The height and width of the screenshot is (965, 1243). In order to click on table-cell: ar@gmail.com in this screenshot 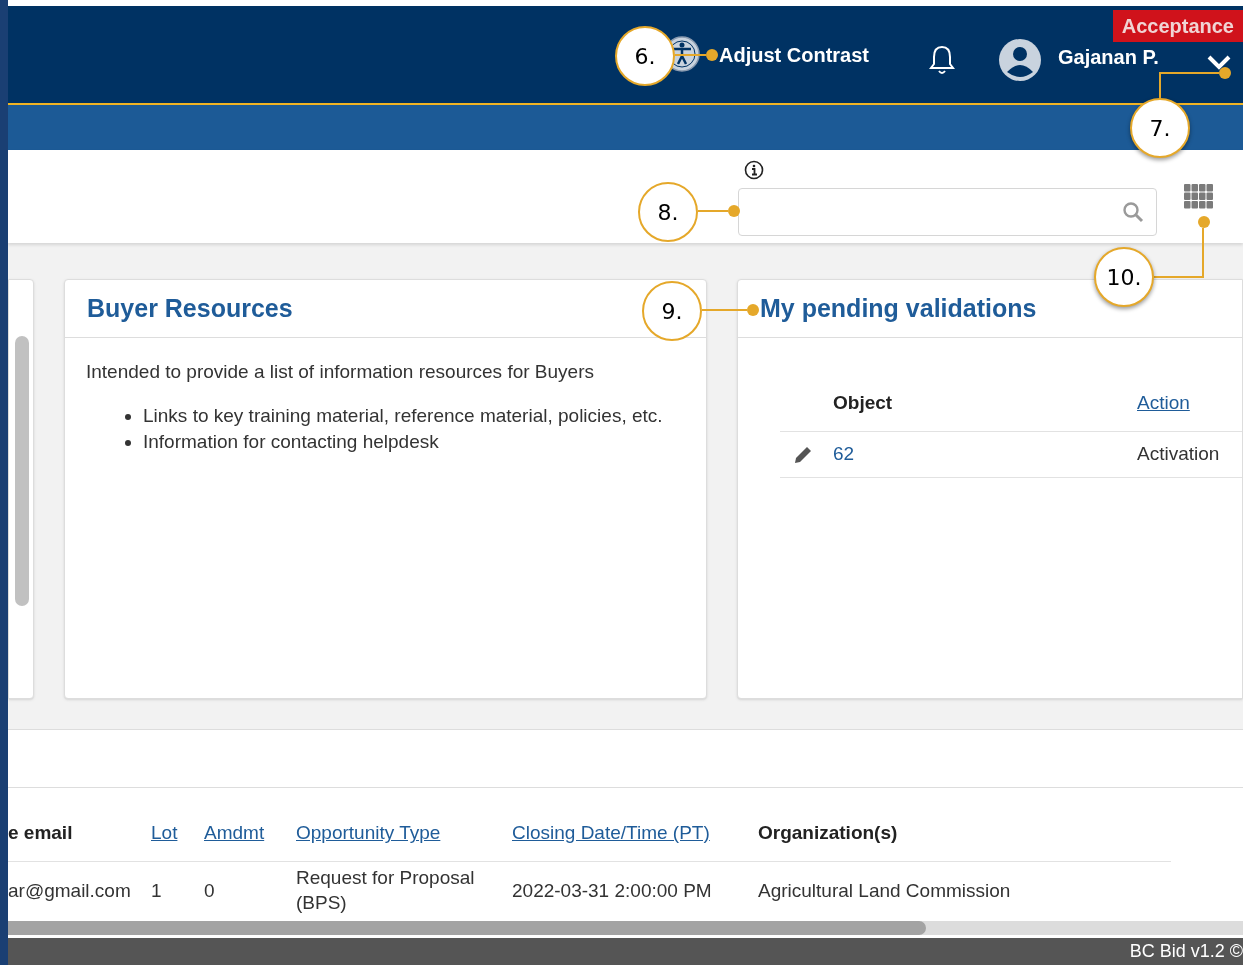, I will do `click(69, 890)`.